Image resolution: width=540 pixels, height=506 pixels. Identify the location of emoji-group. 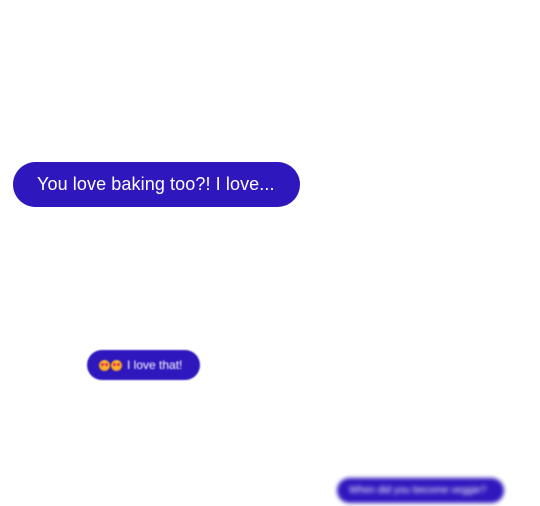
(111, 365).